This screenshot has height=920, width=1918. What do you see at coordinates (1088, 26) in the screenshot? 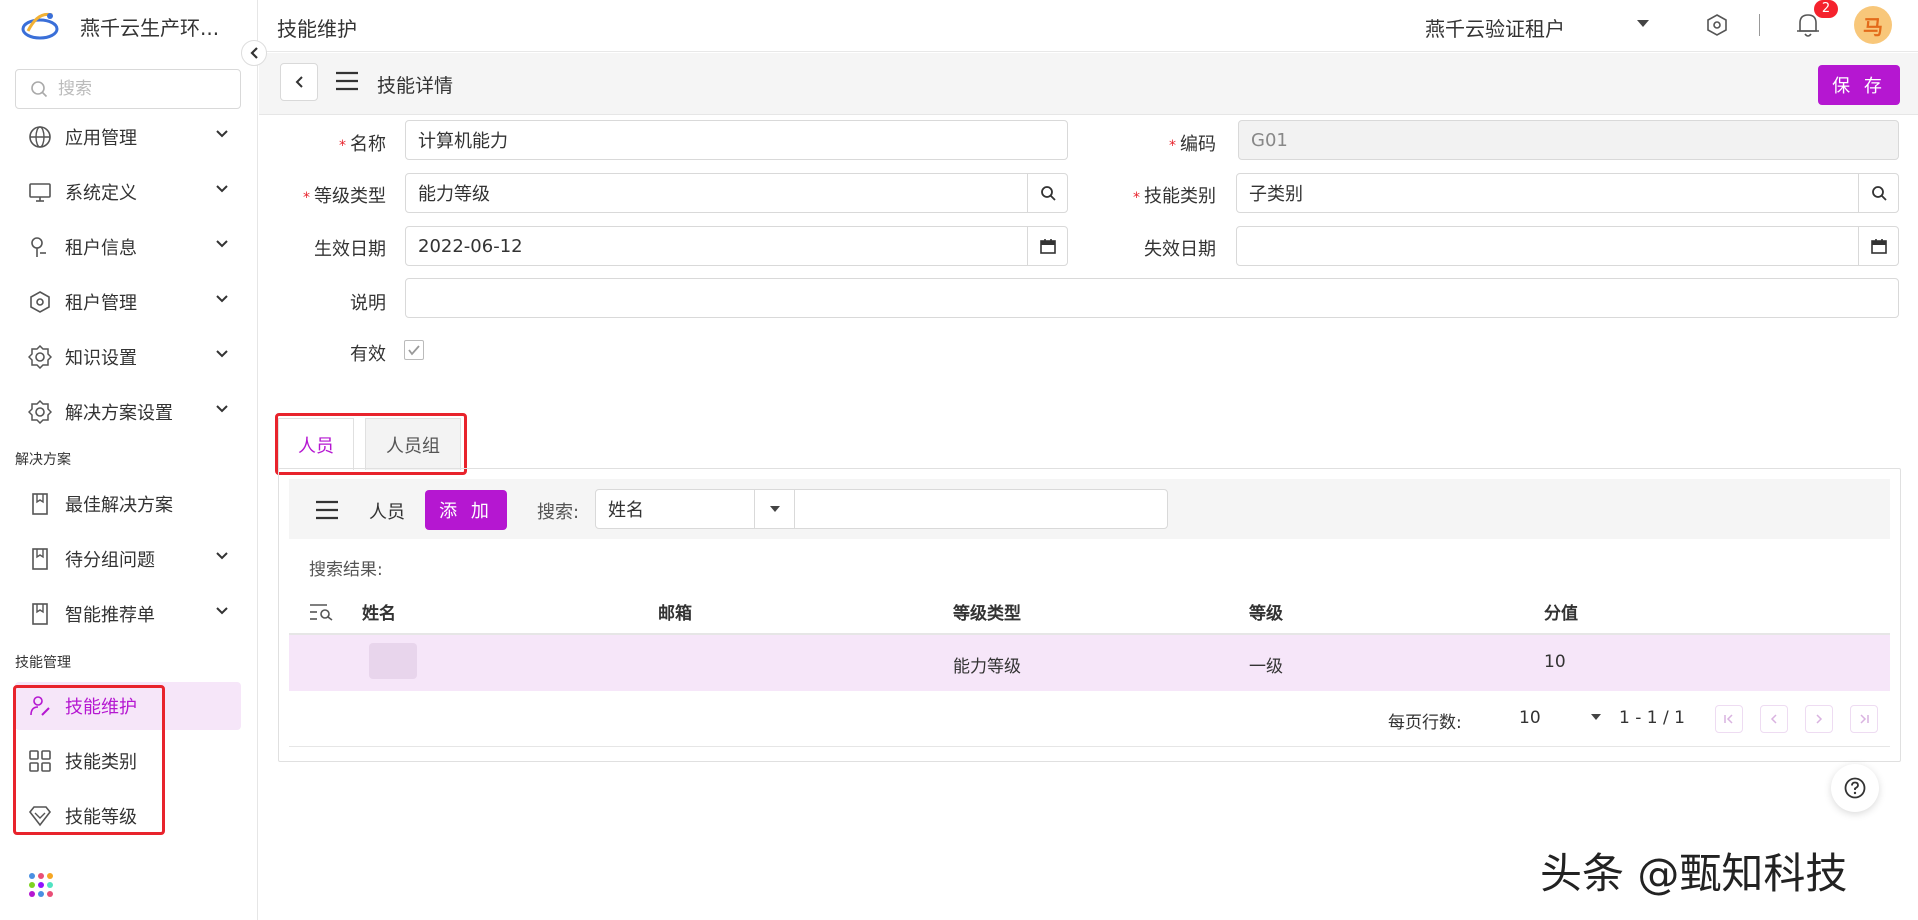
I see `topbar: 技能维护 燕千云验证租户 2 马` at bounding box center [1088, 26].